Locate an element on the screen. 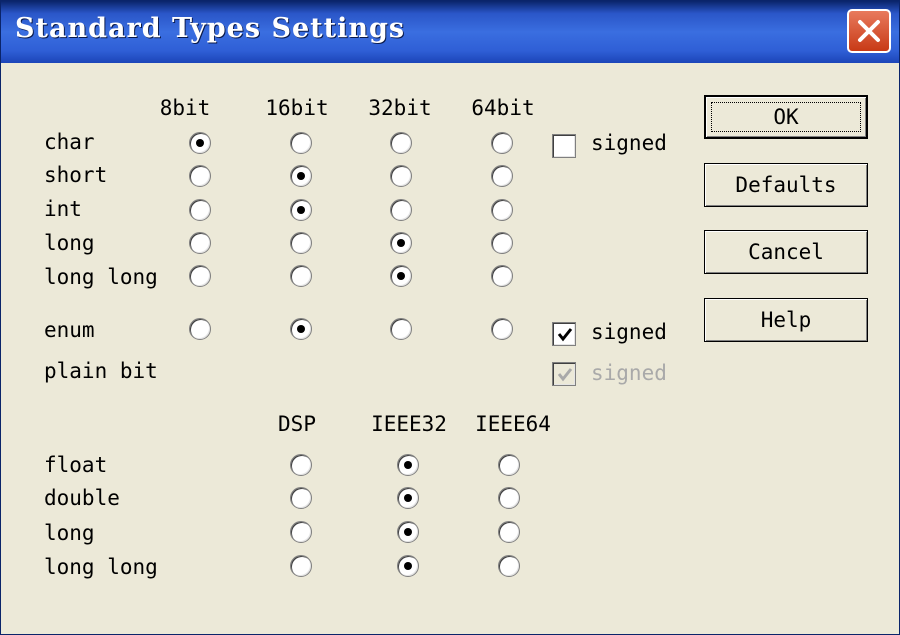 This screenshot has width=900, height=635. row-label-enum: enum is located at coordinates (69, 330).